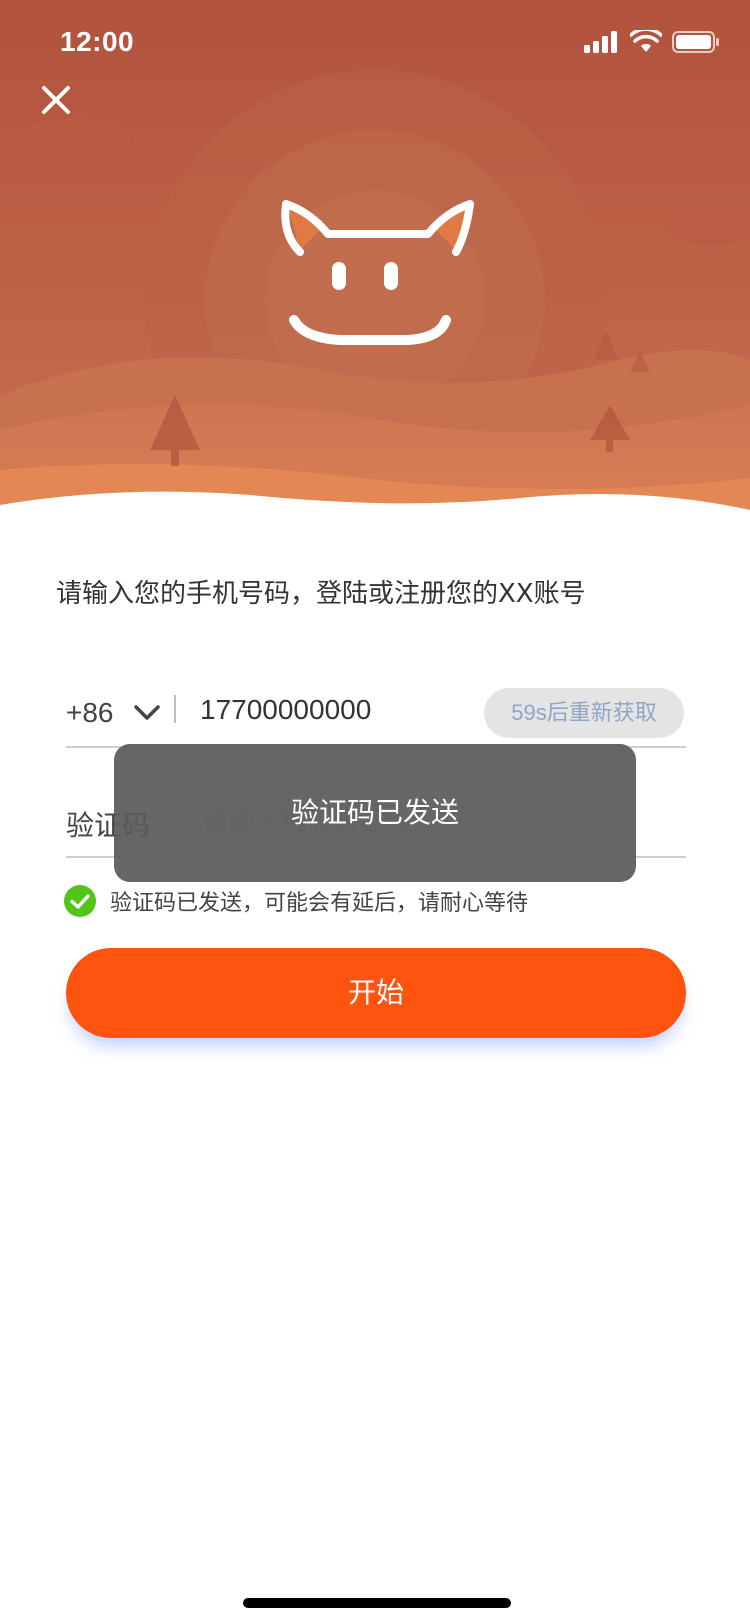  I want to click on signal-icon, so click(600, 42).